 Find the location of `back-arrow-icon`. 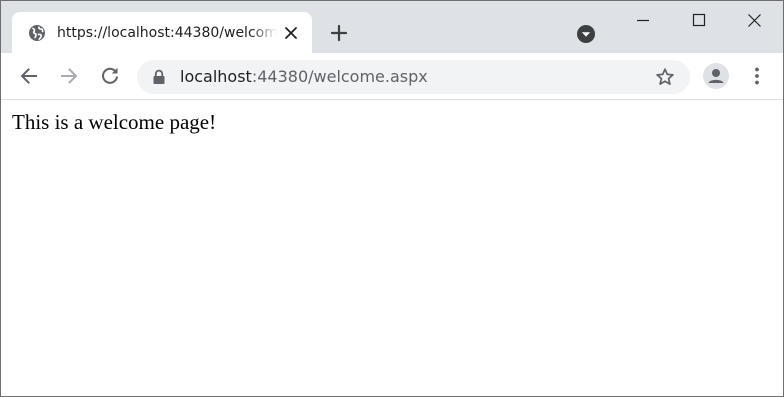

back-arrow-icon is located at coordinates (29, 76).